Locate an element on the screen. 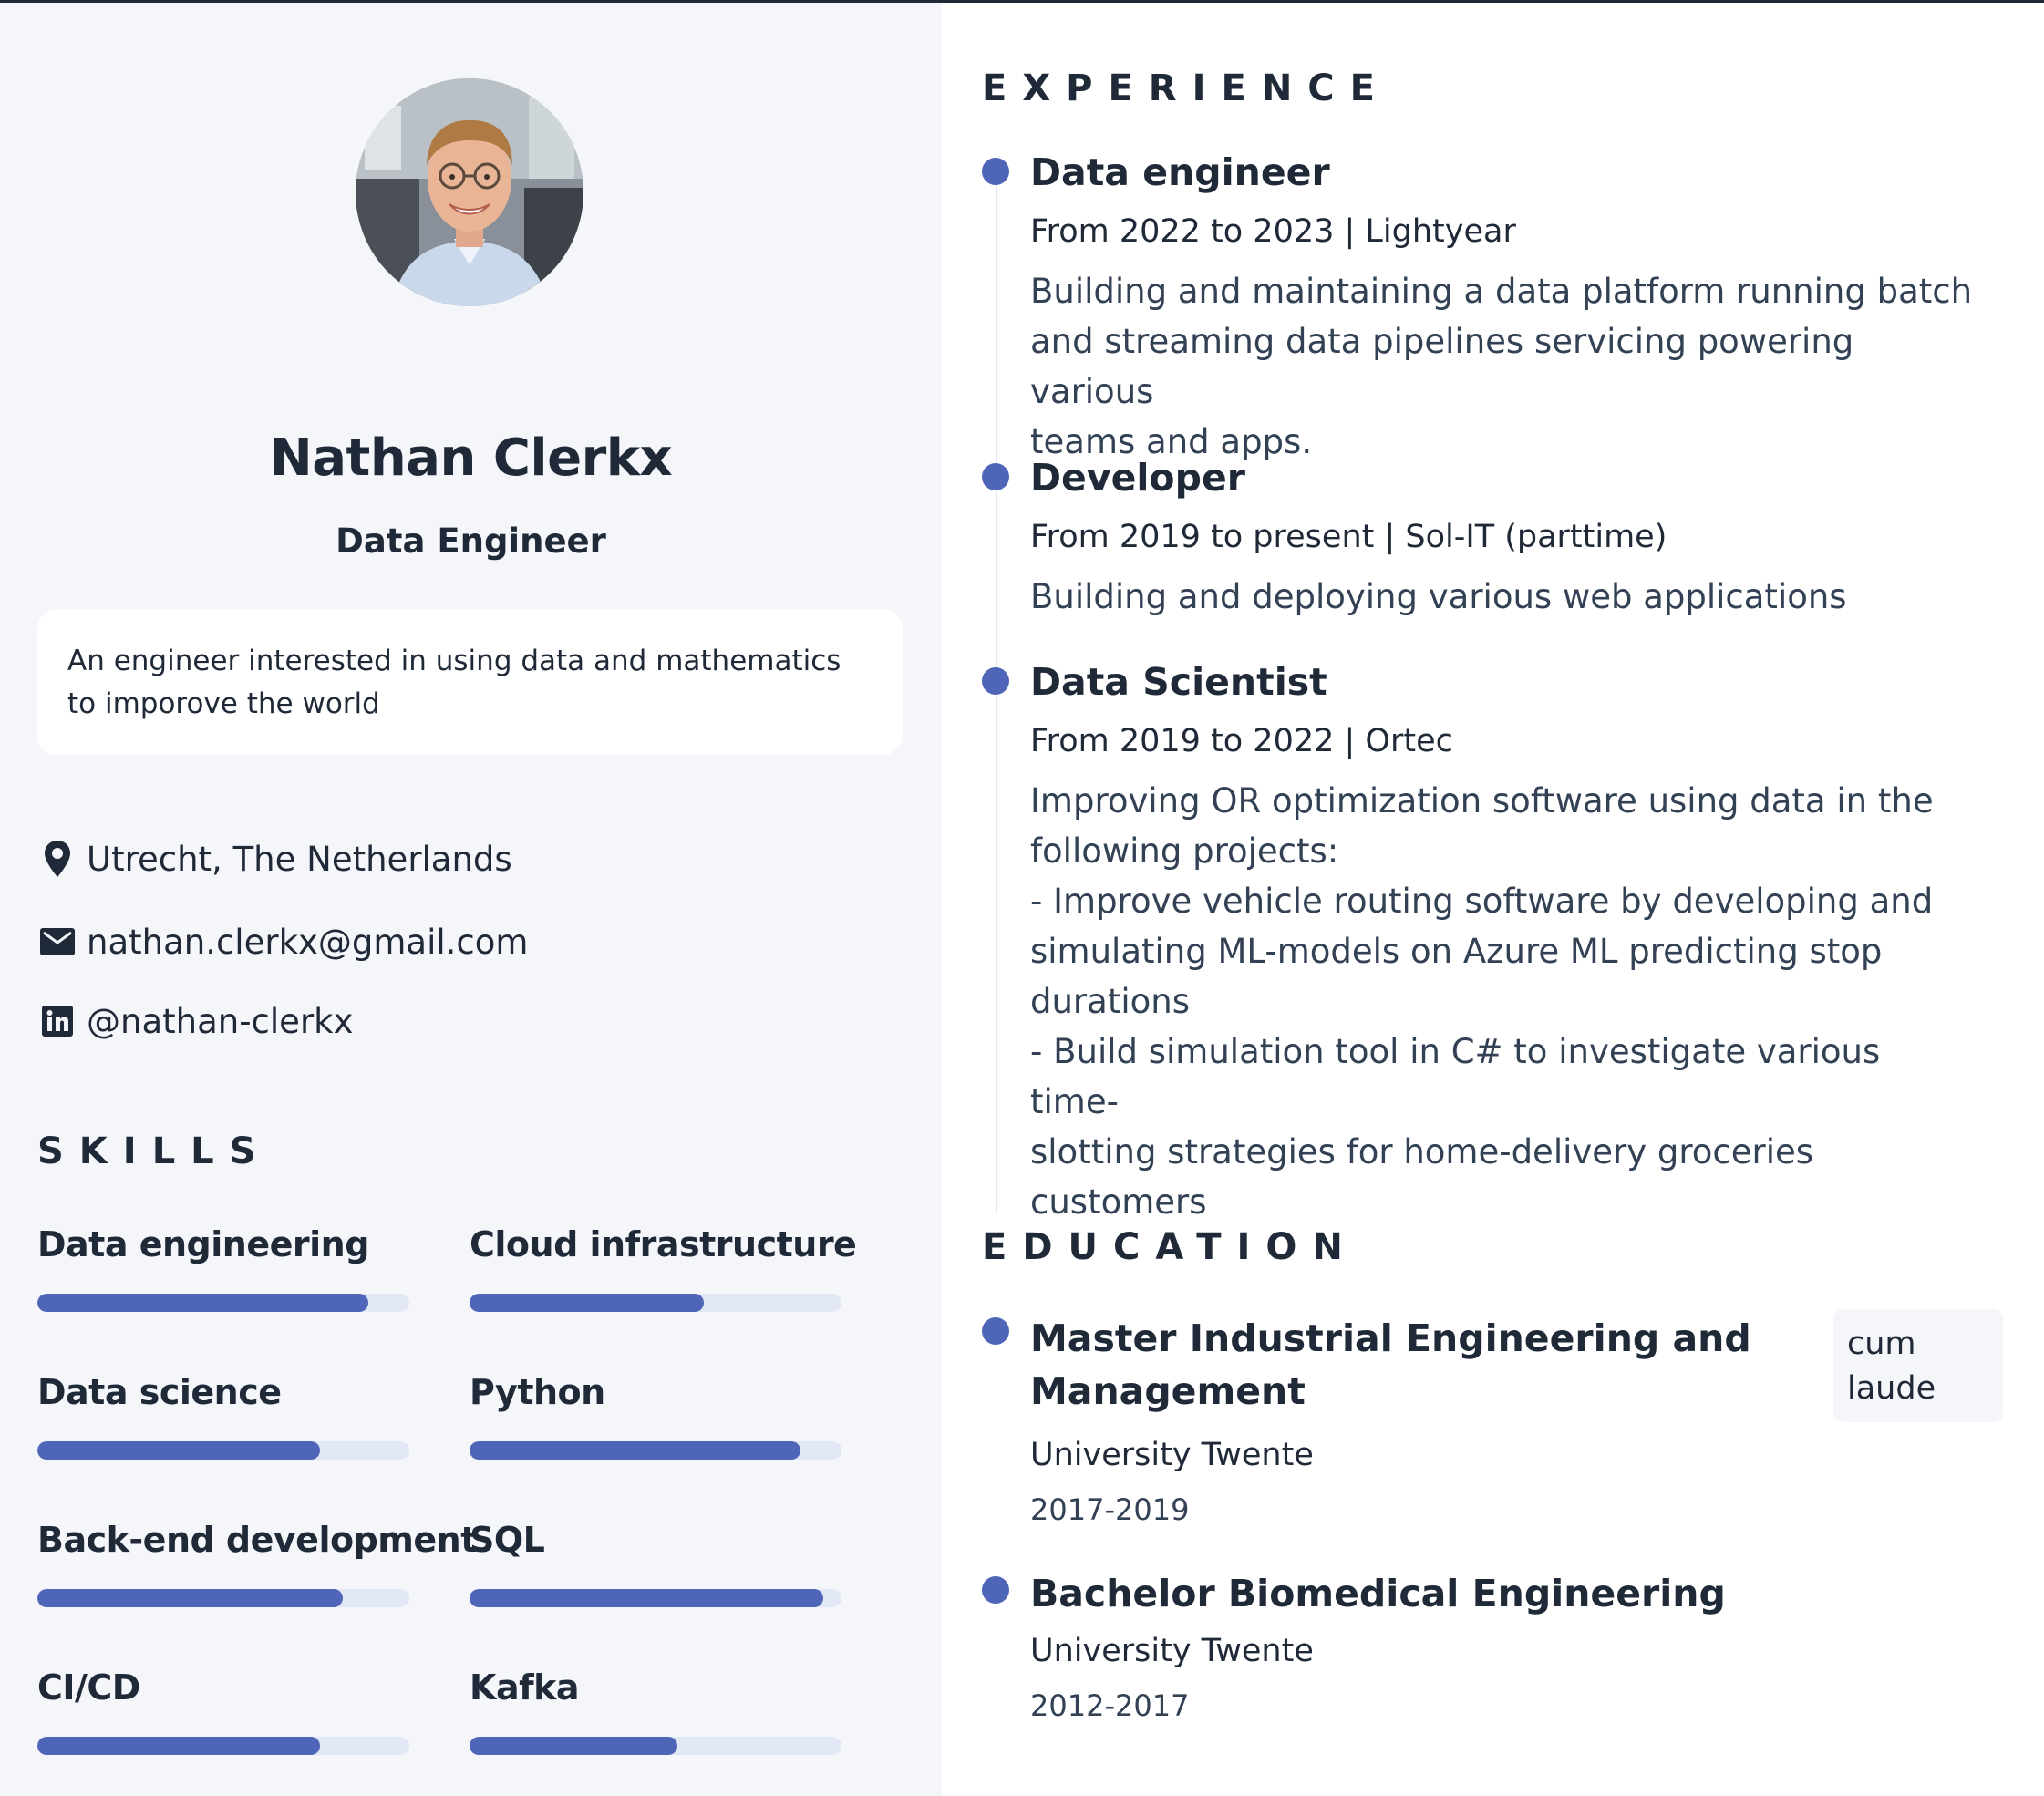 The image size is (2044, 1796). linkedin-icon is located at coordinates (57, 1021).